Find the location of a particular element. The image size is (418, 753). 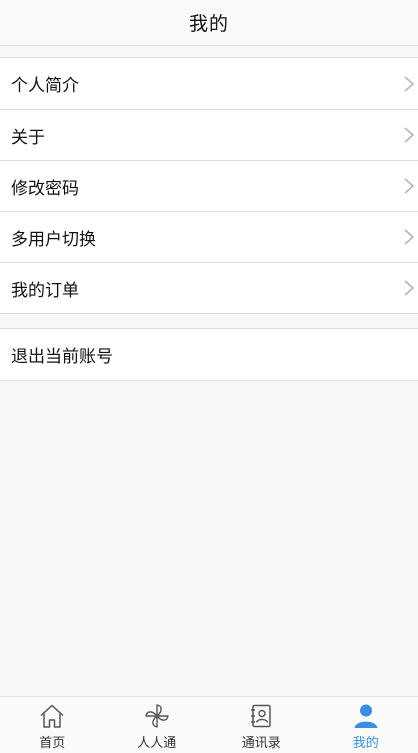

logout-label: 退出当前账号 is located at coordinates (62, 357).